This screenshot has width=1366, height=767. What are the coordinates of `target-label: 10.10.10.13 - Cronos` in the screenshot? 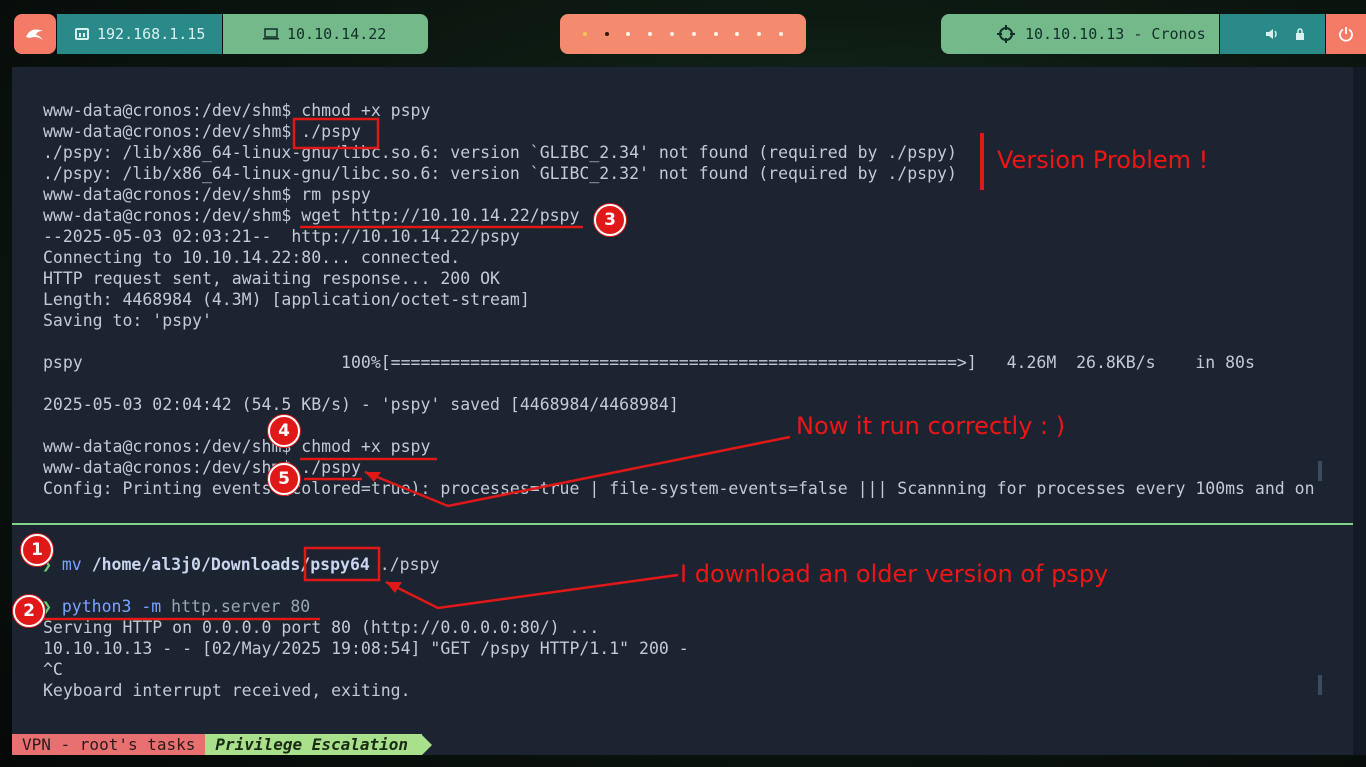 It's located at (1115, 34).